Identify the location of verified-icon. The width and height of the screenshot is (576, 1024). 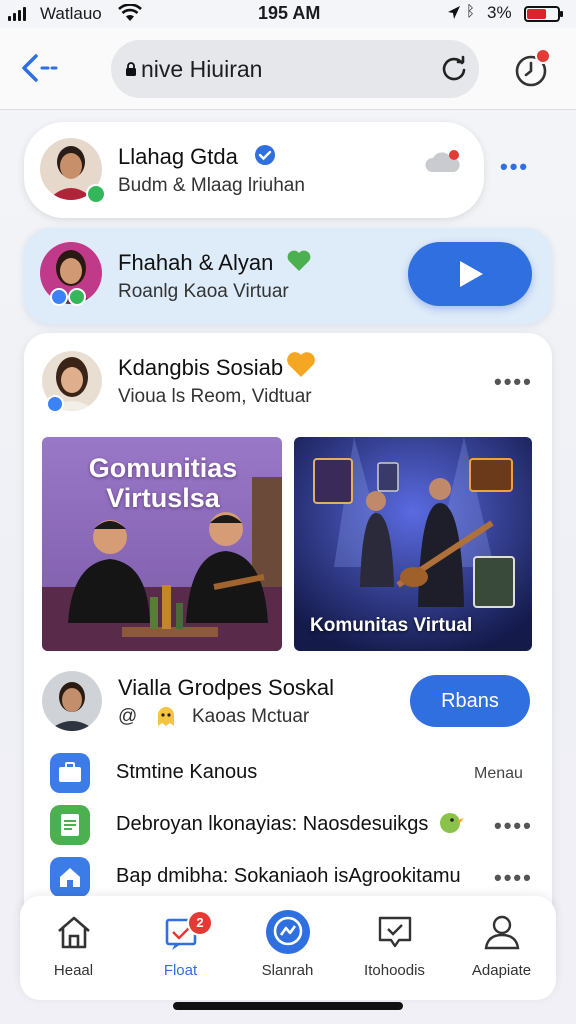
(265, 155).